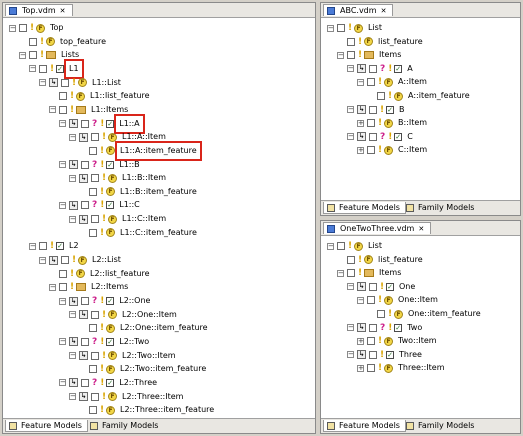 Image resolution: width=523 pixels, height=436 pixels. Describe the element at coordinates (56, 68) in the screenshot. I see `tree-row: −! ✓ L1` at that location.